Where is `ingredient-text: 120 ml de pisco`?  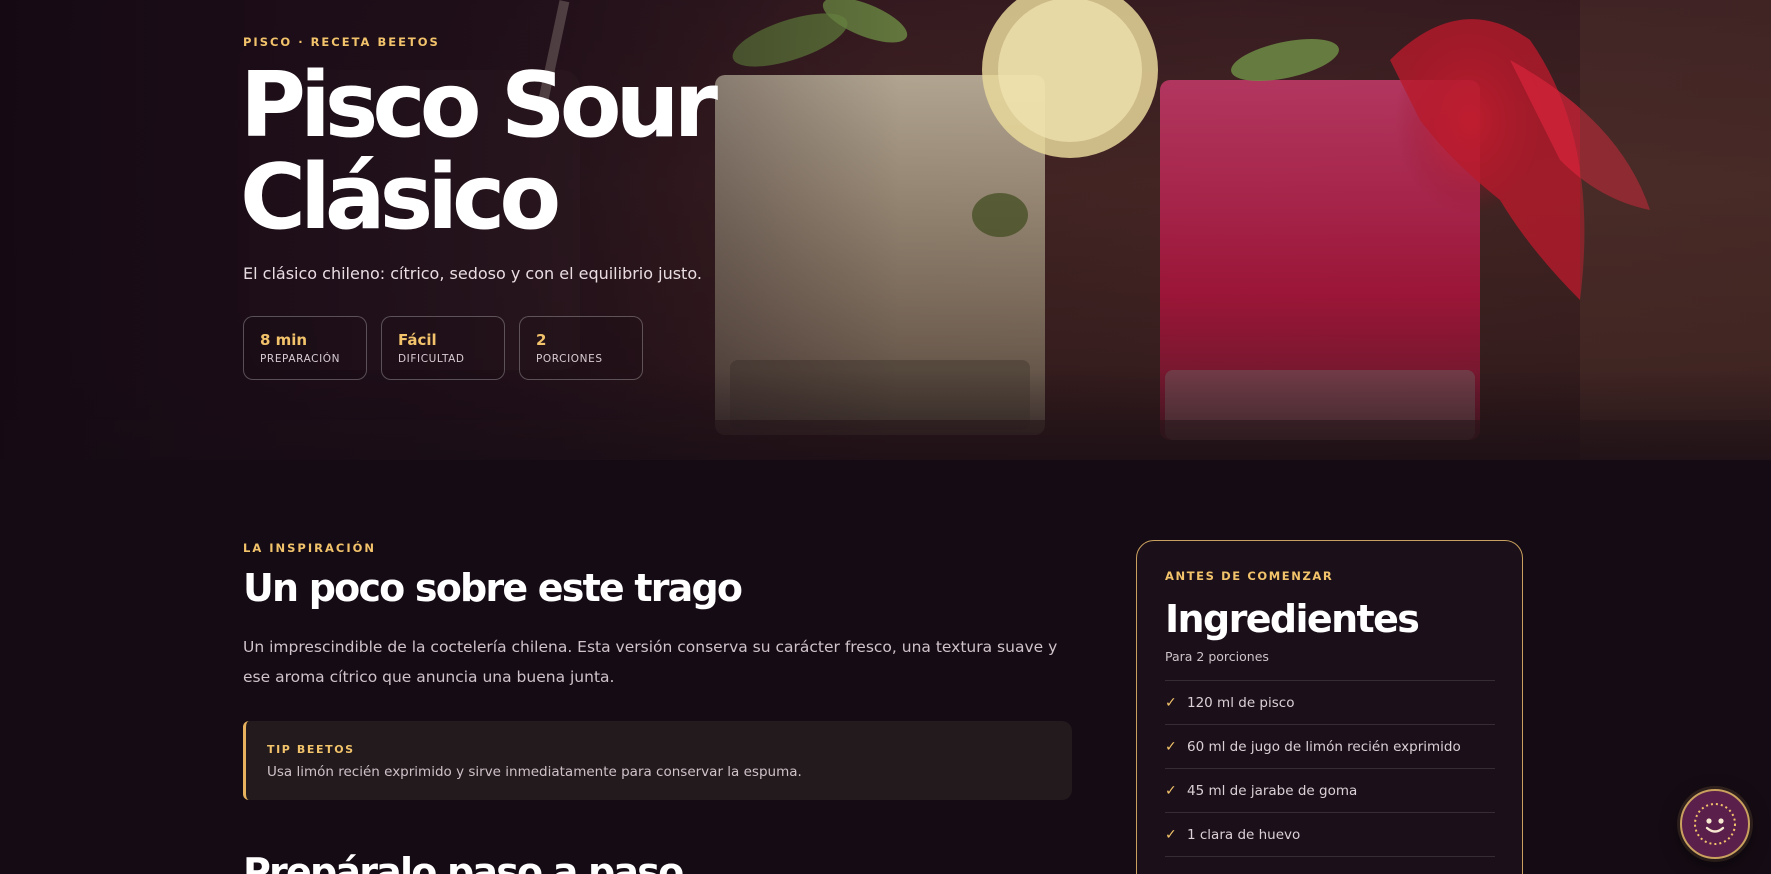
ingredient-text: 120 ml de pisco is located at coordinates (1241, 702).